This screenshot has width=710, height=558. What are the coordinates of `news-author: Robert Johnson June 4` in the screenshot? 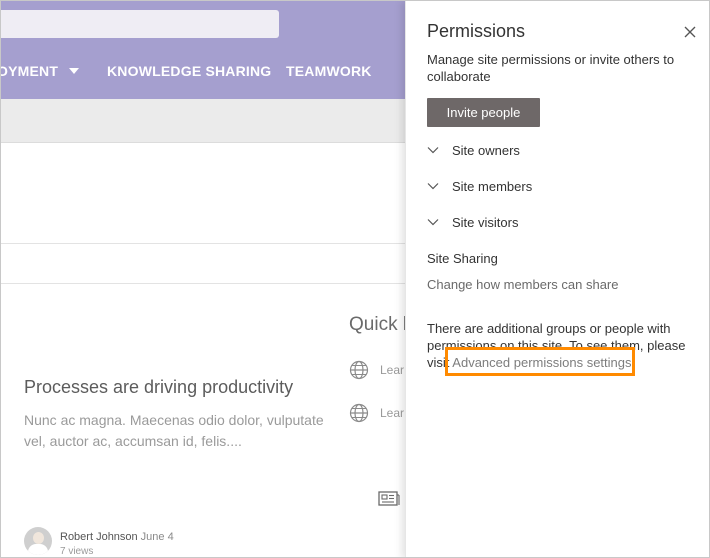 It's located at (117, 537).